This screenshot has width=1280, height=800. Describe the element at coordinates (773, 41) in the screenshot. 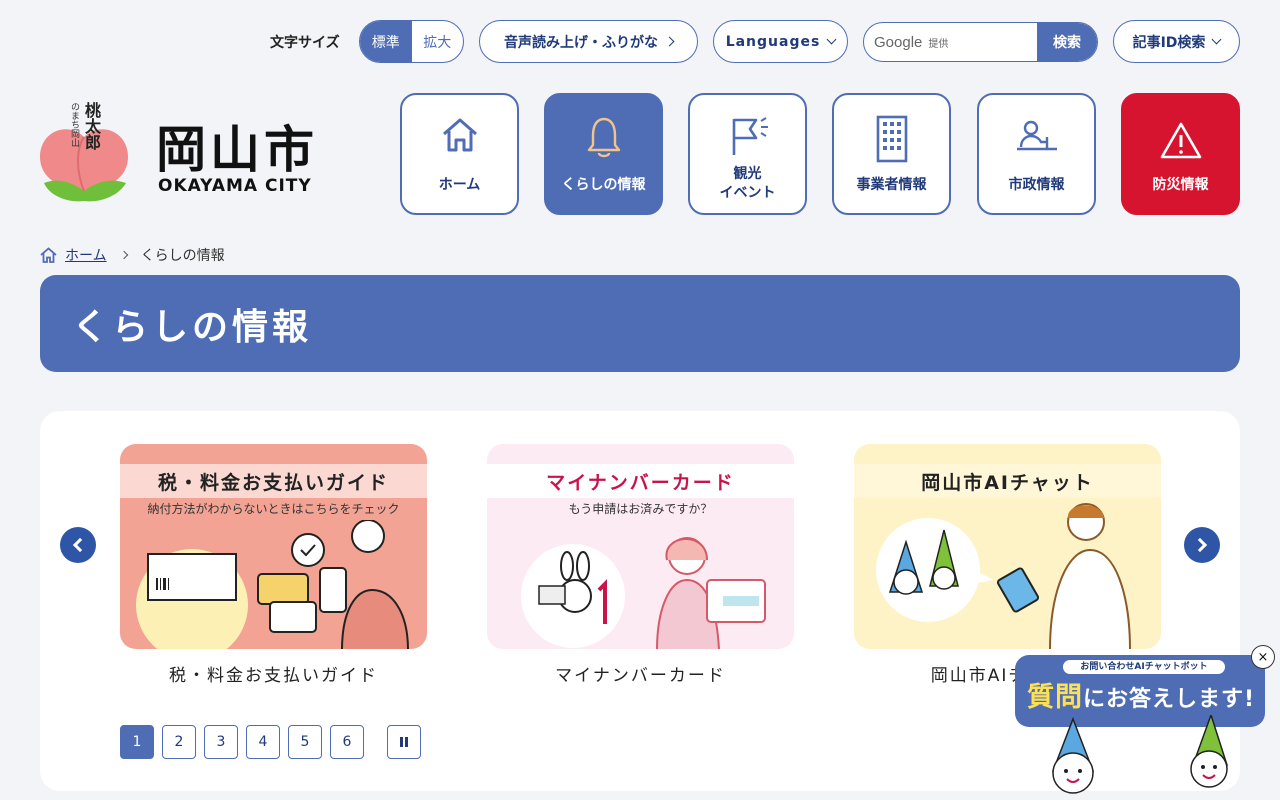

I see `languages-label: Languages` at that location.